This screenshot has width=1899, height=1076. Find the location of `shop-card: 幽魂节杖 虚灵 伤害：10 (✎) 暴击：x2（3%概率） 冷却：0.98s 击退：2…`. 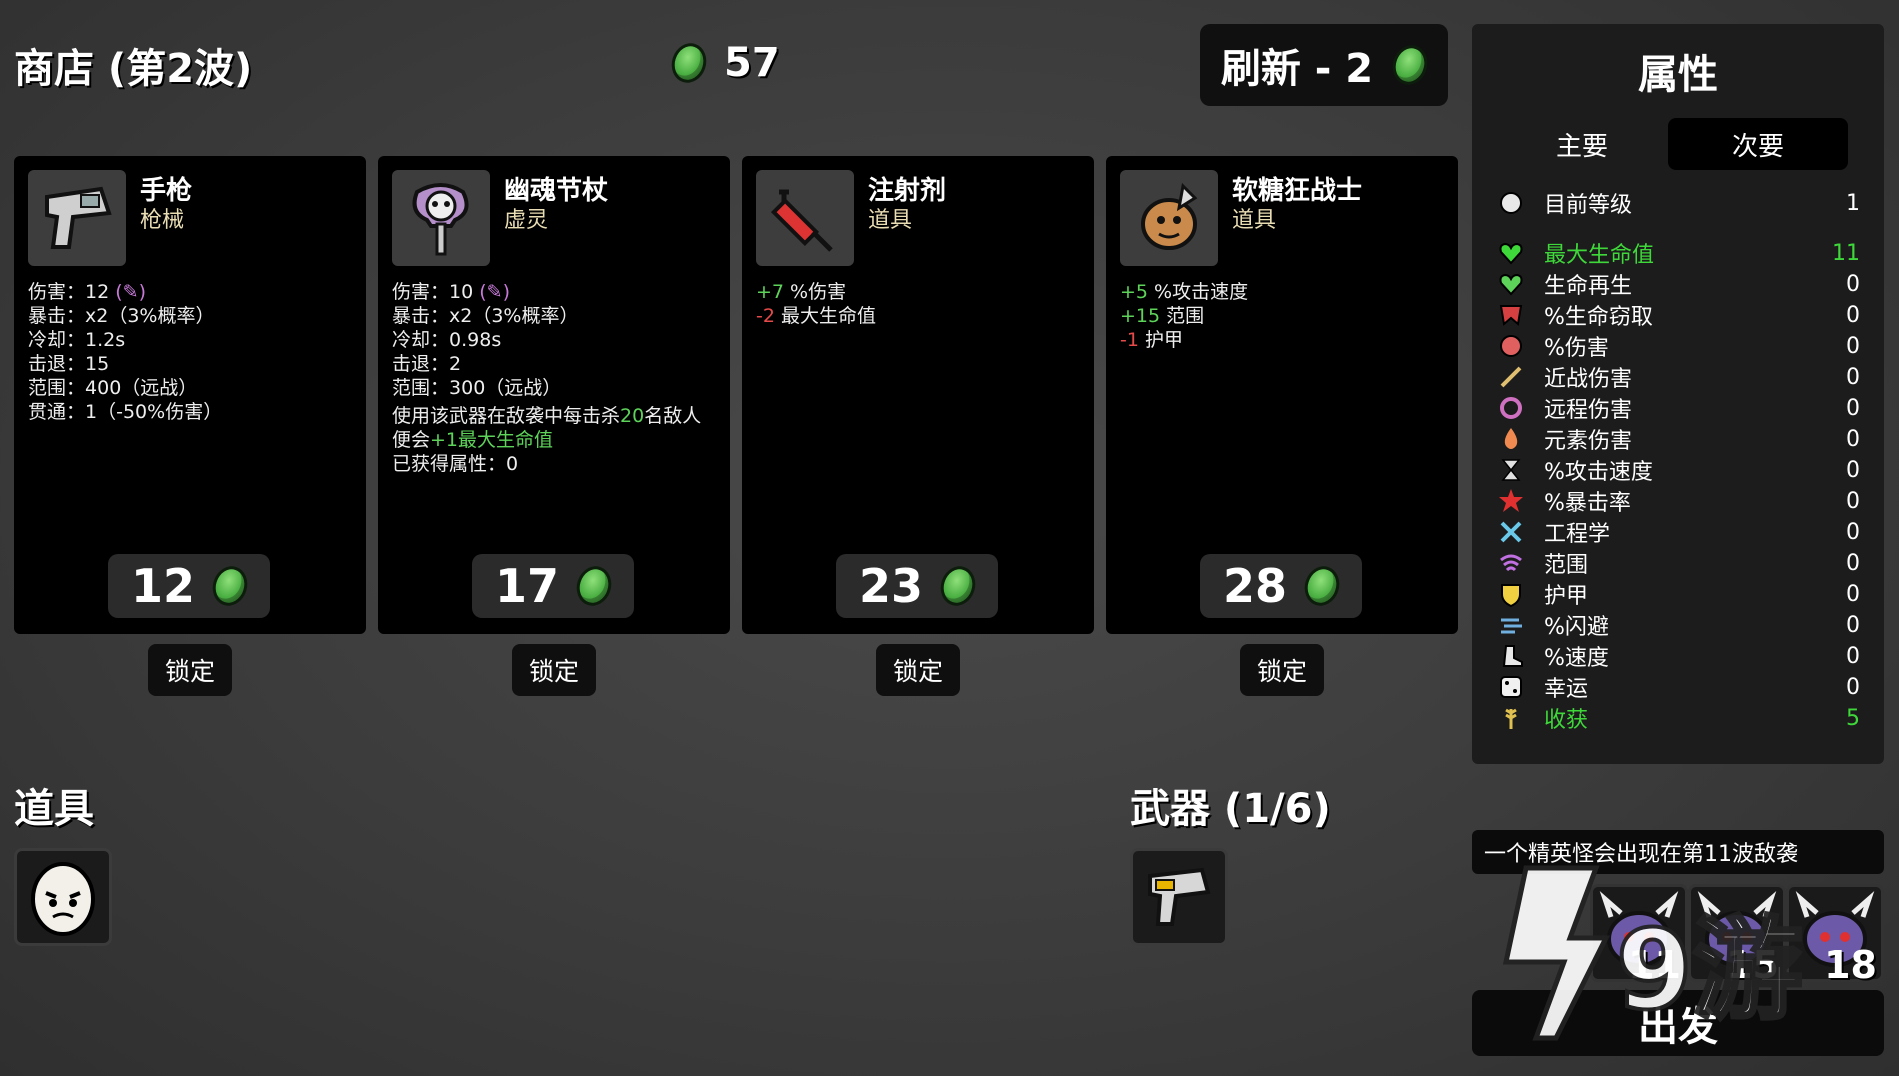

shop-card: 幽魂节杖 虚灵 伤害：10 (✎) 暴击：x2（3%概率） 冷却：0.98s 击退：2… is located at coordinates (554, 395).